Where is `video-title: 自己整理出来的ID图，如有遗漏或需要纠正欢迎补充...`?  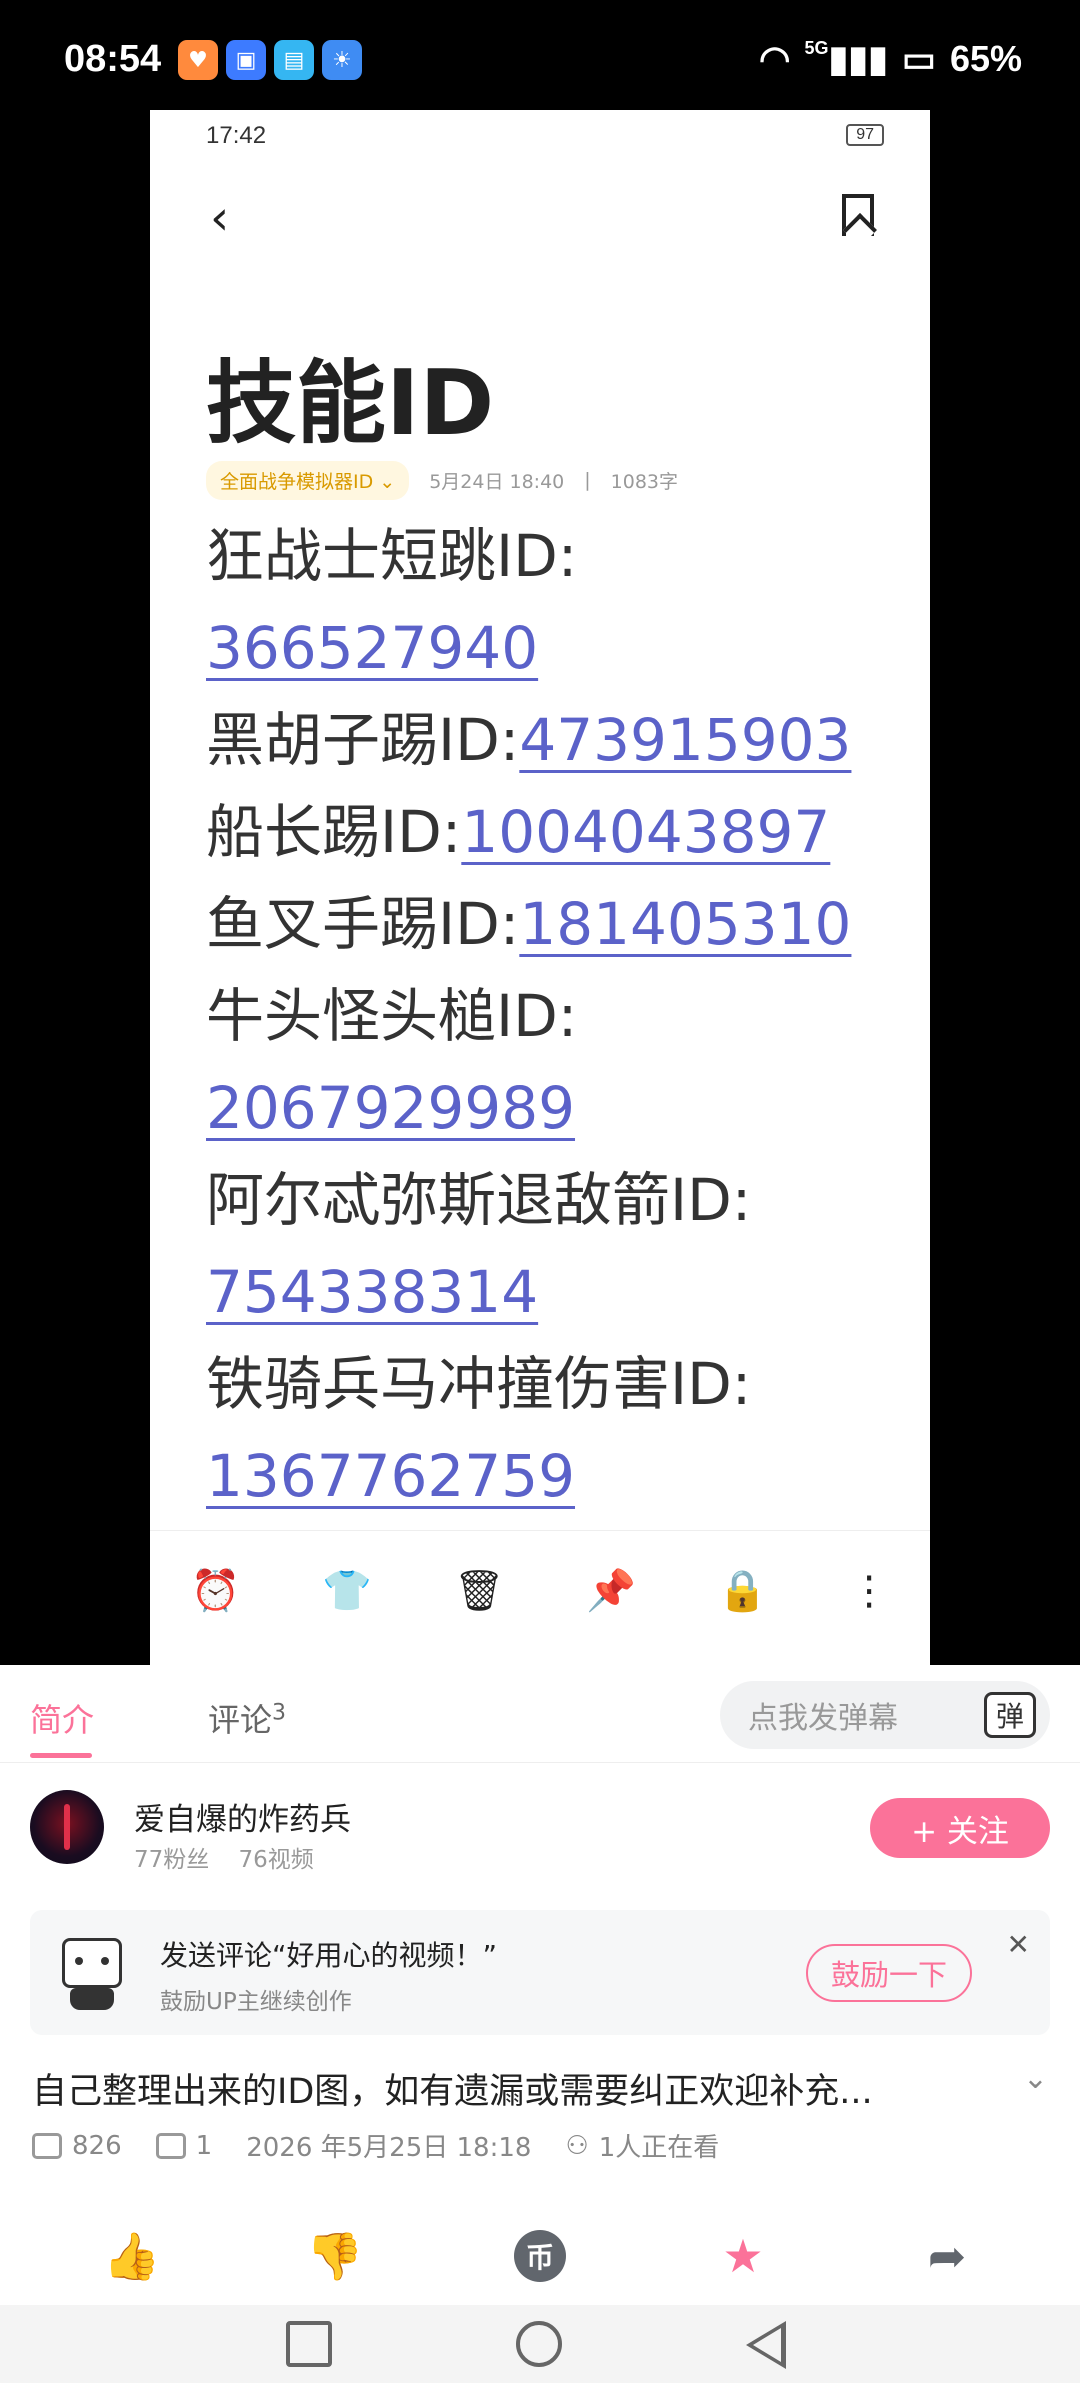 video-title: 自己整理出来的ID图，如有遗漏或需要纠正欢迎补充... is located at coordinates (452, 2092).